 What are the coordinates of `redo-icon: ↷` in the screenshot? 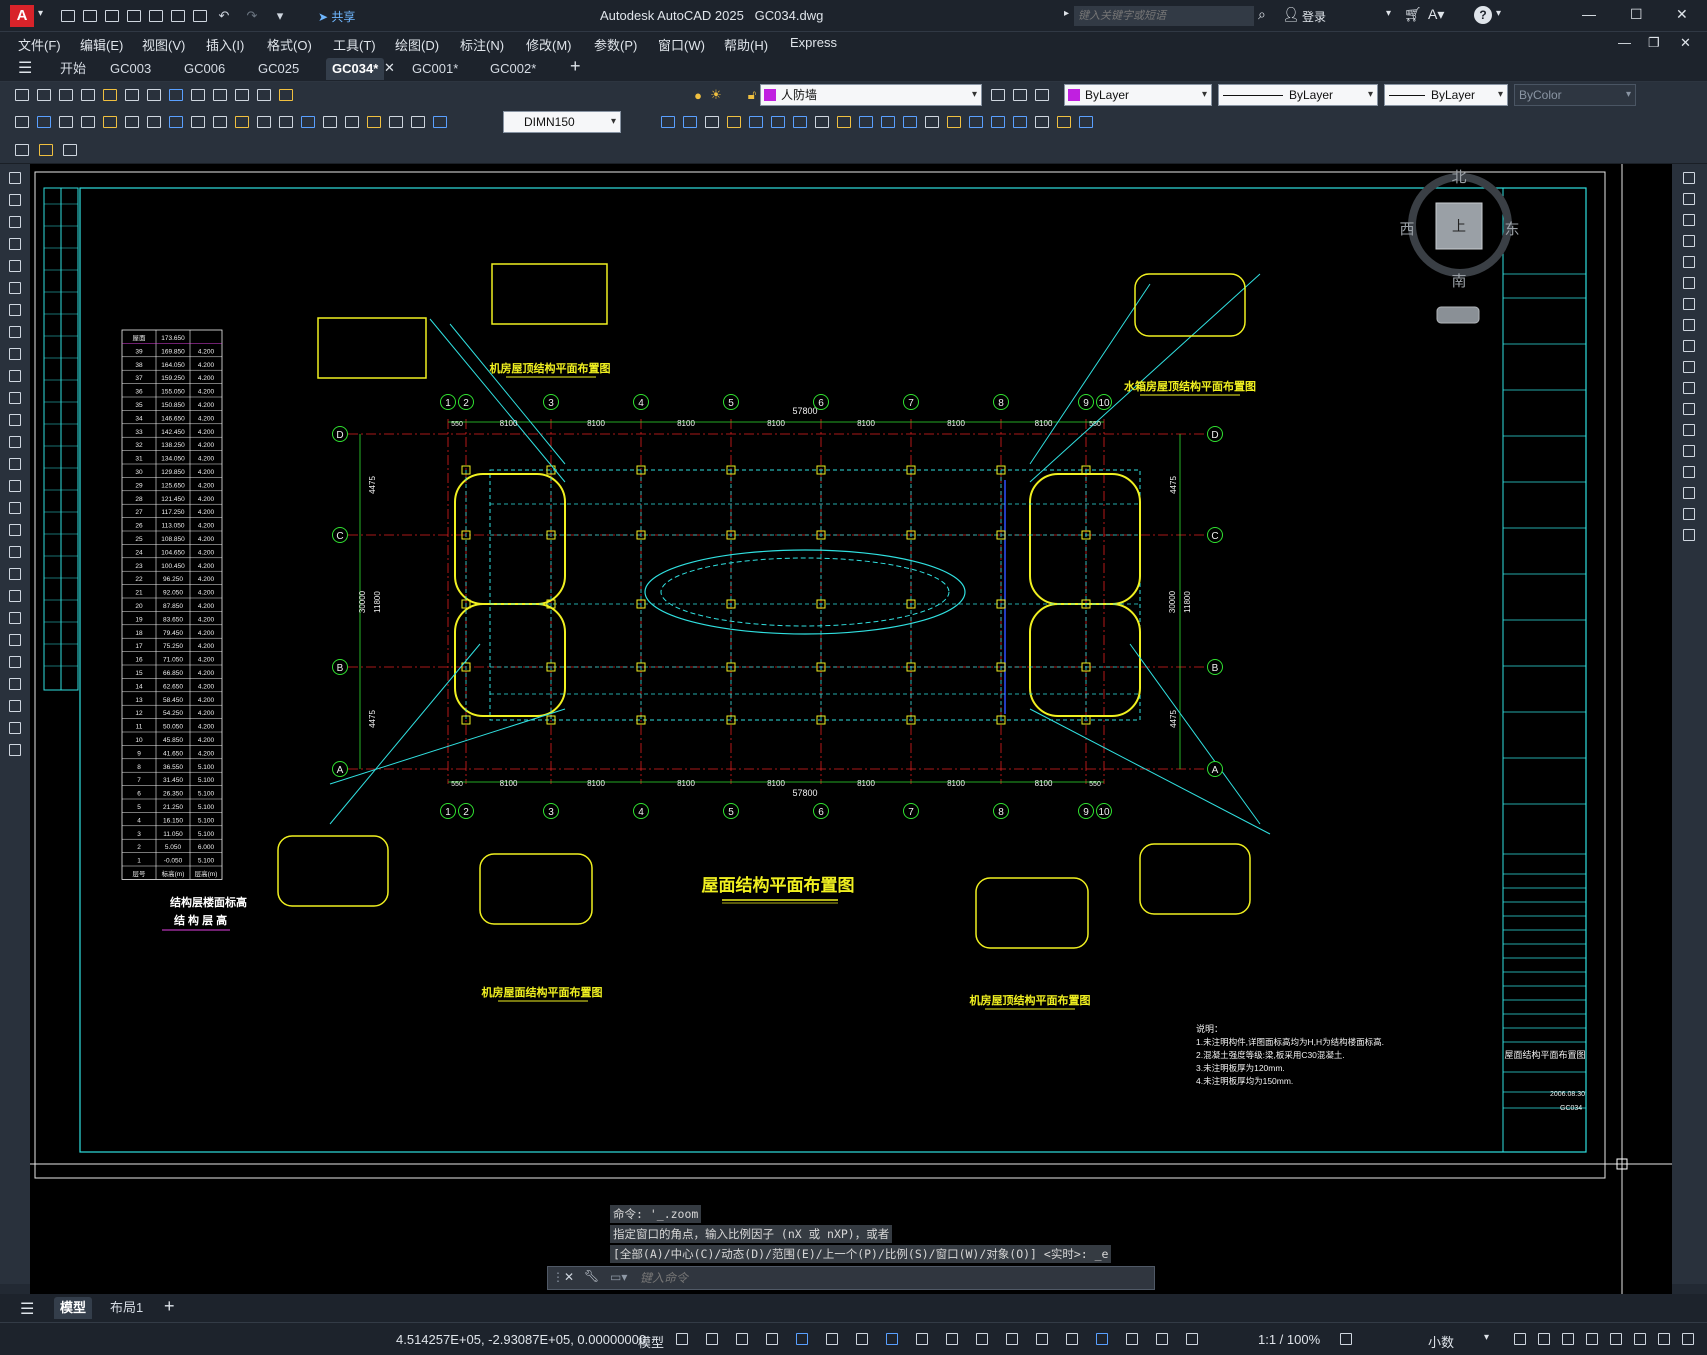 It's located at (252, 16).